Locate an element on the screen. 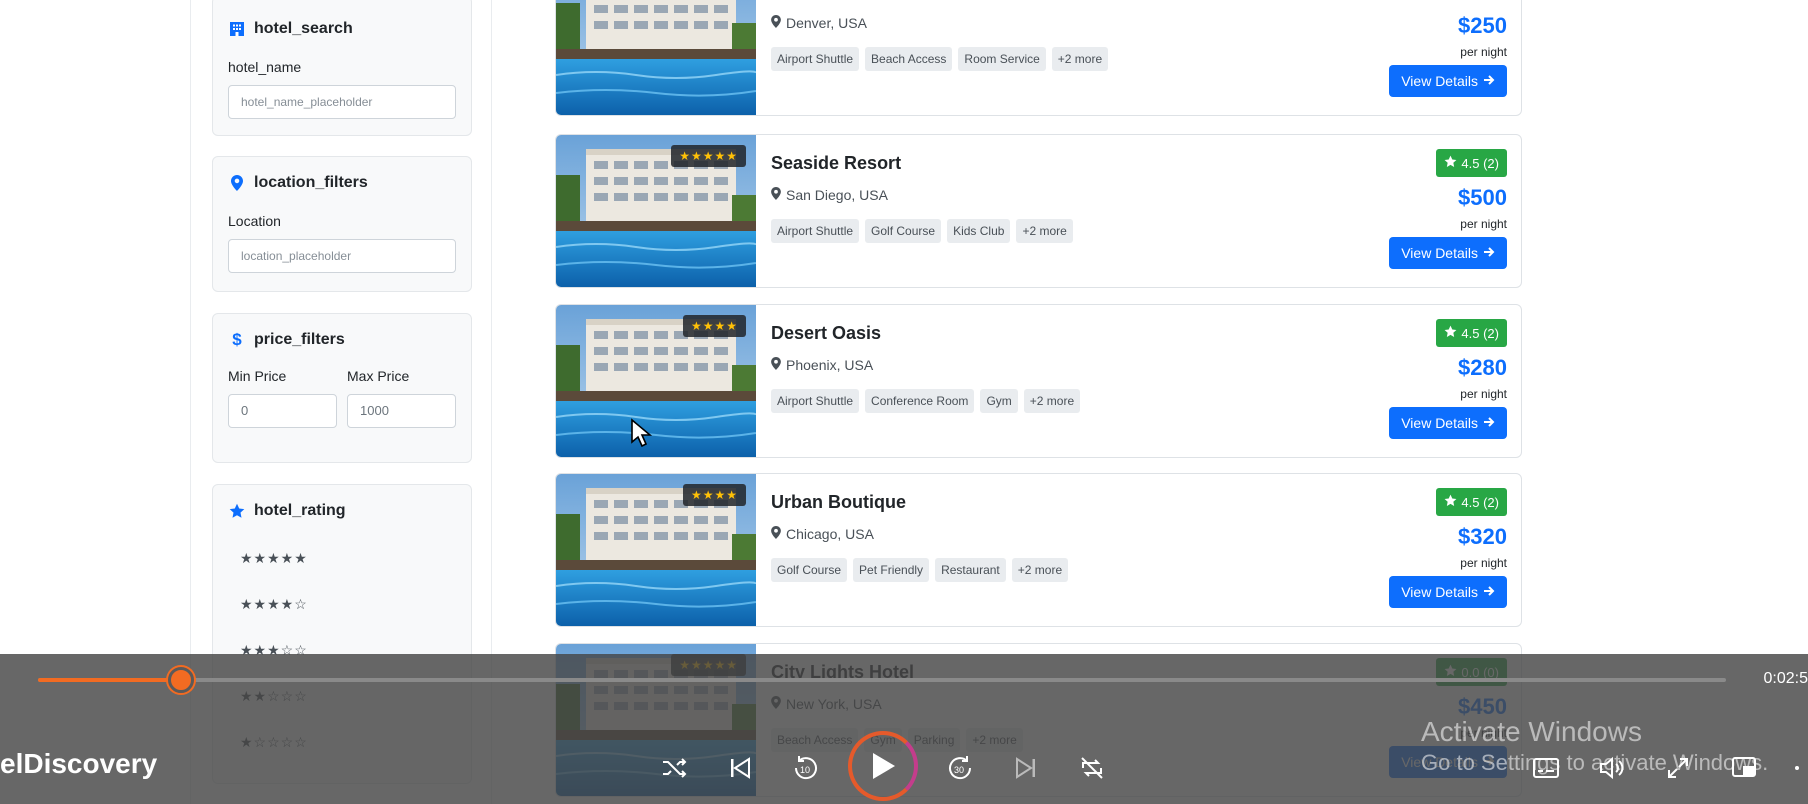  min-price-input: 0 is located at coordinates (282, 411).